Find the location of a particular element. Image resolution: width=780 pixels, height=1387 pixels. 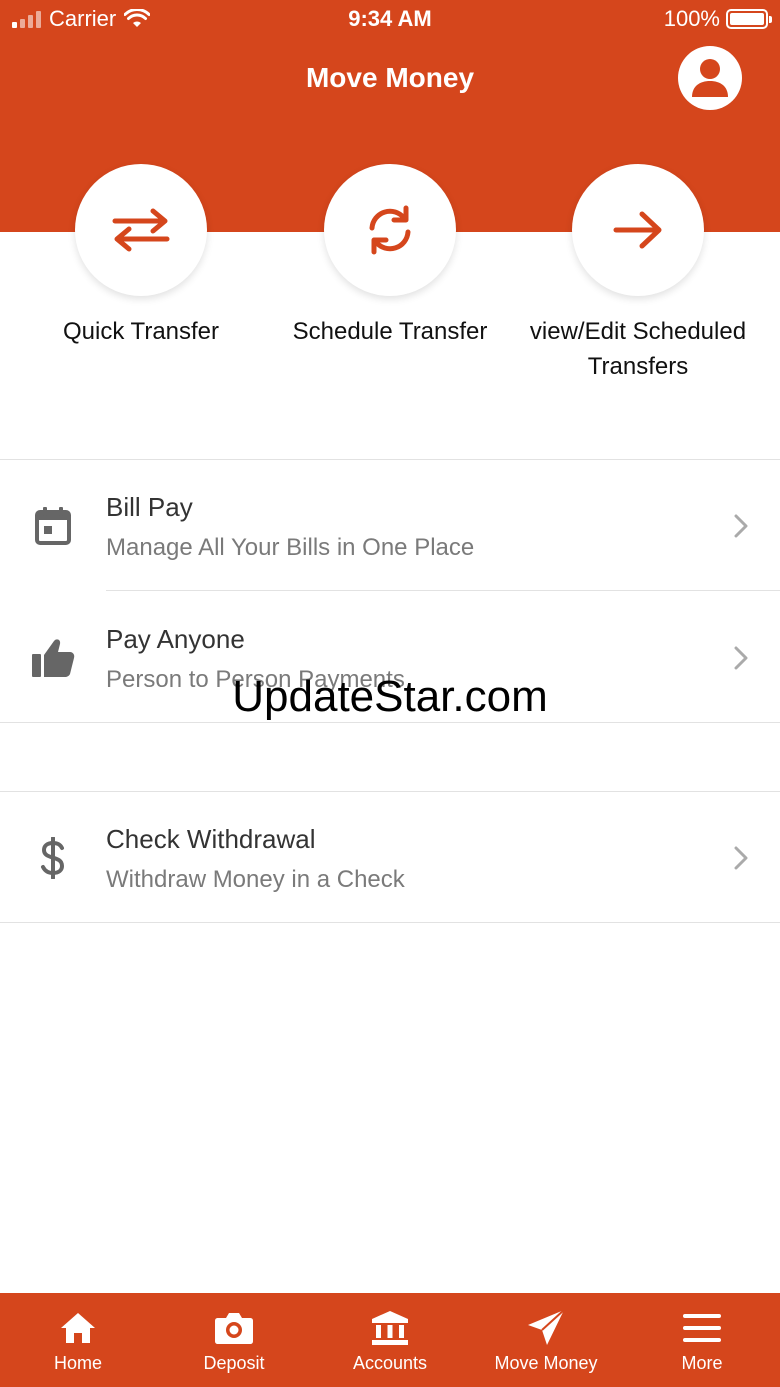

arrow-right-icon is located at coordinates (637, 230).